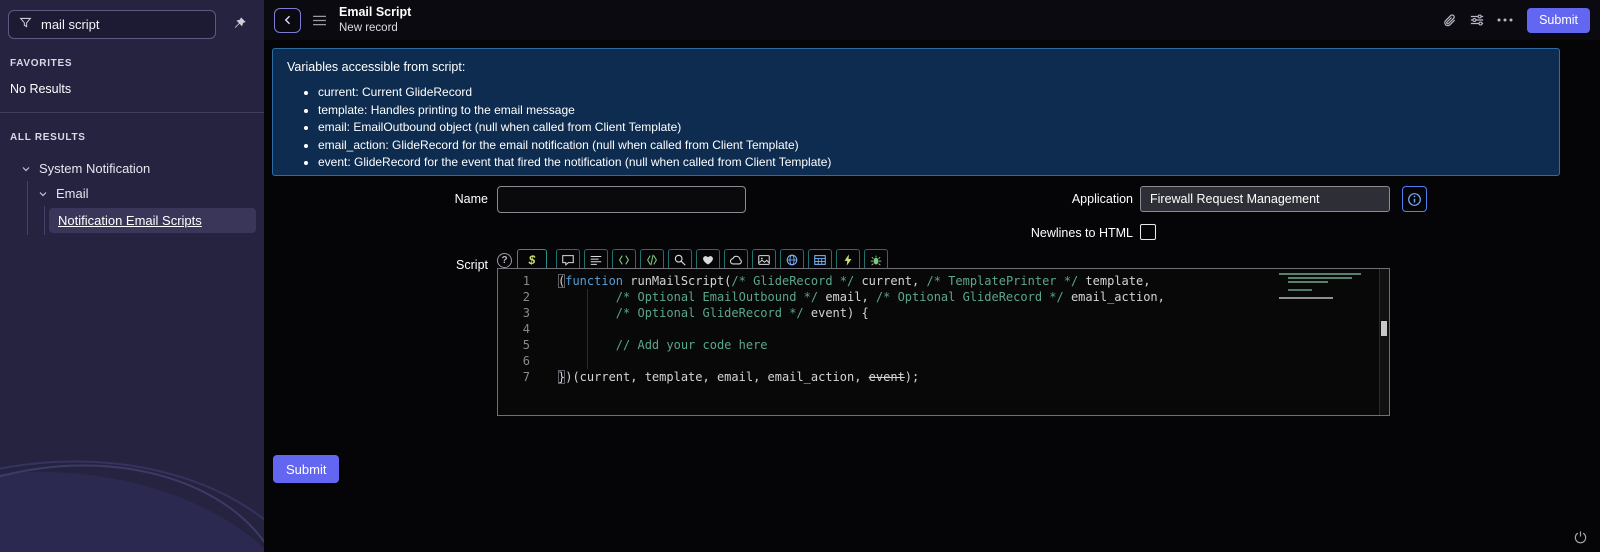 This screenshot has width=1600, height=552. I want to click on comment-icon, so click(568, 259).